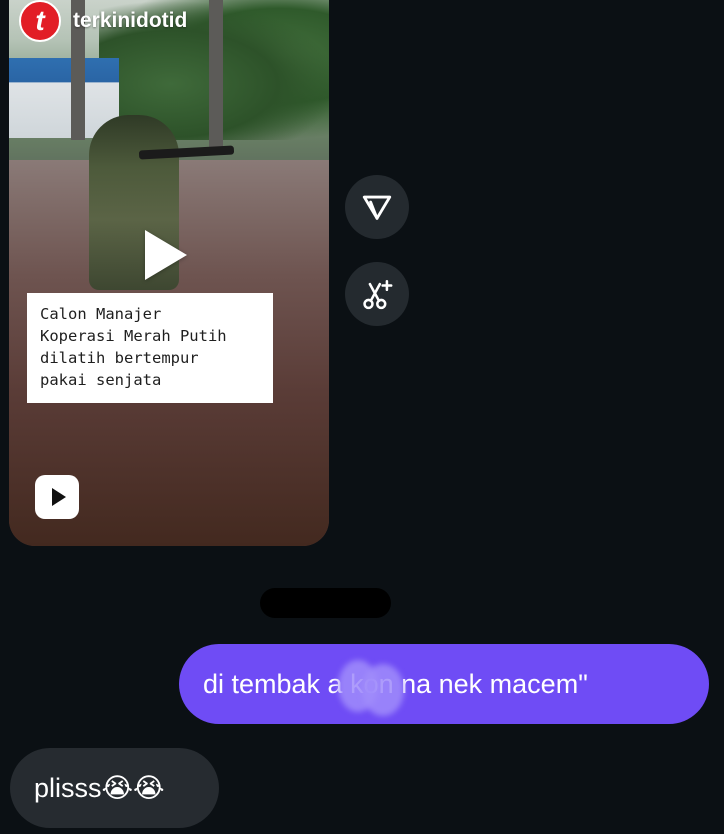 This screenshot has width=724, height=834. I want to click on caption-line: Koperasi Merah Putih, so click(133, 336).